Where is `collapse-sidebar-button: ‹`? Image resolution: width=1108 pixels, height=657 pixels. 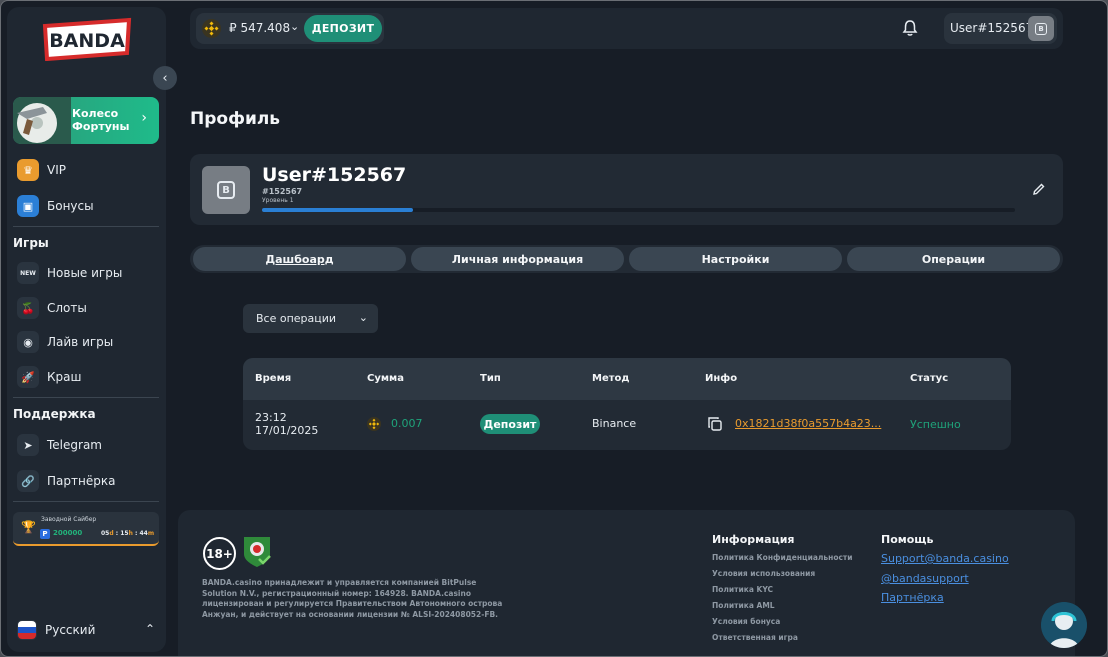
collapse-sidebar-button: ‹ is located at coordinates (165, 78).